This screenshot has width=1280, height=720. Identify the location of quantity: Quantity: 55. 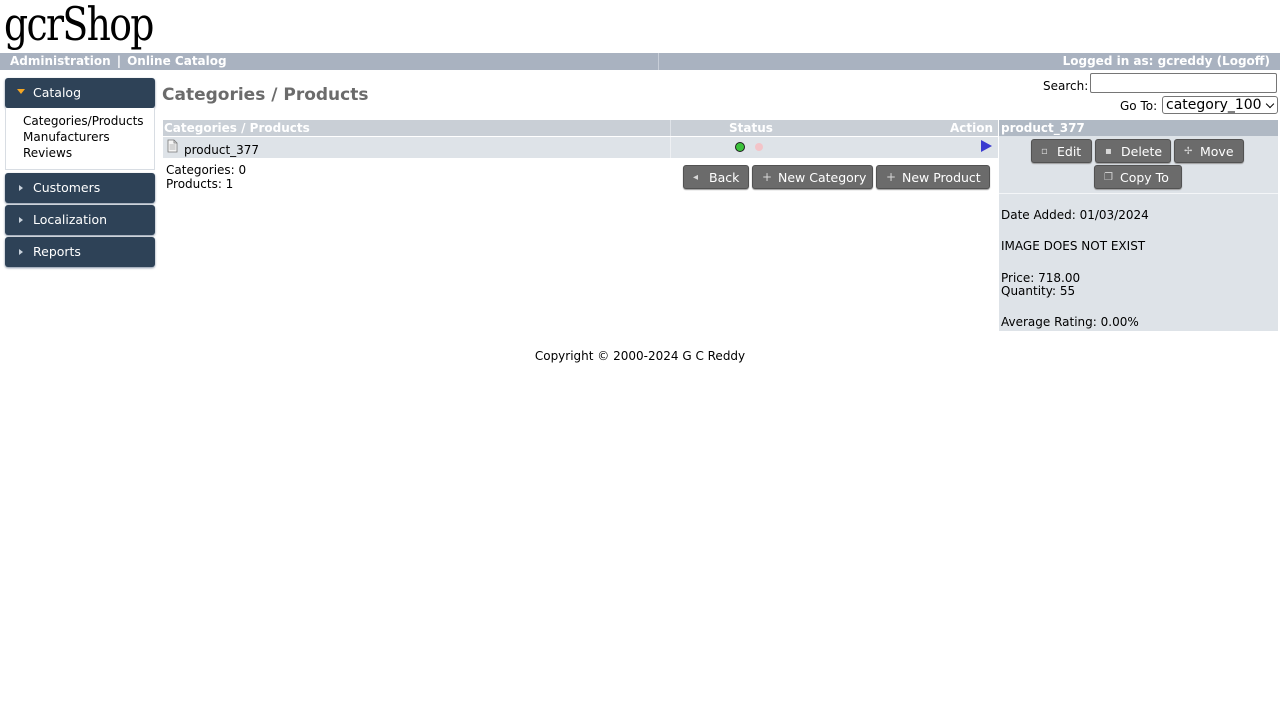
(1038, 291).